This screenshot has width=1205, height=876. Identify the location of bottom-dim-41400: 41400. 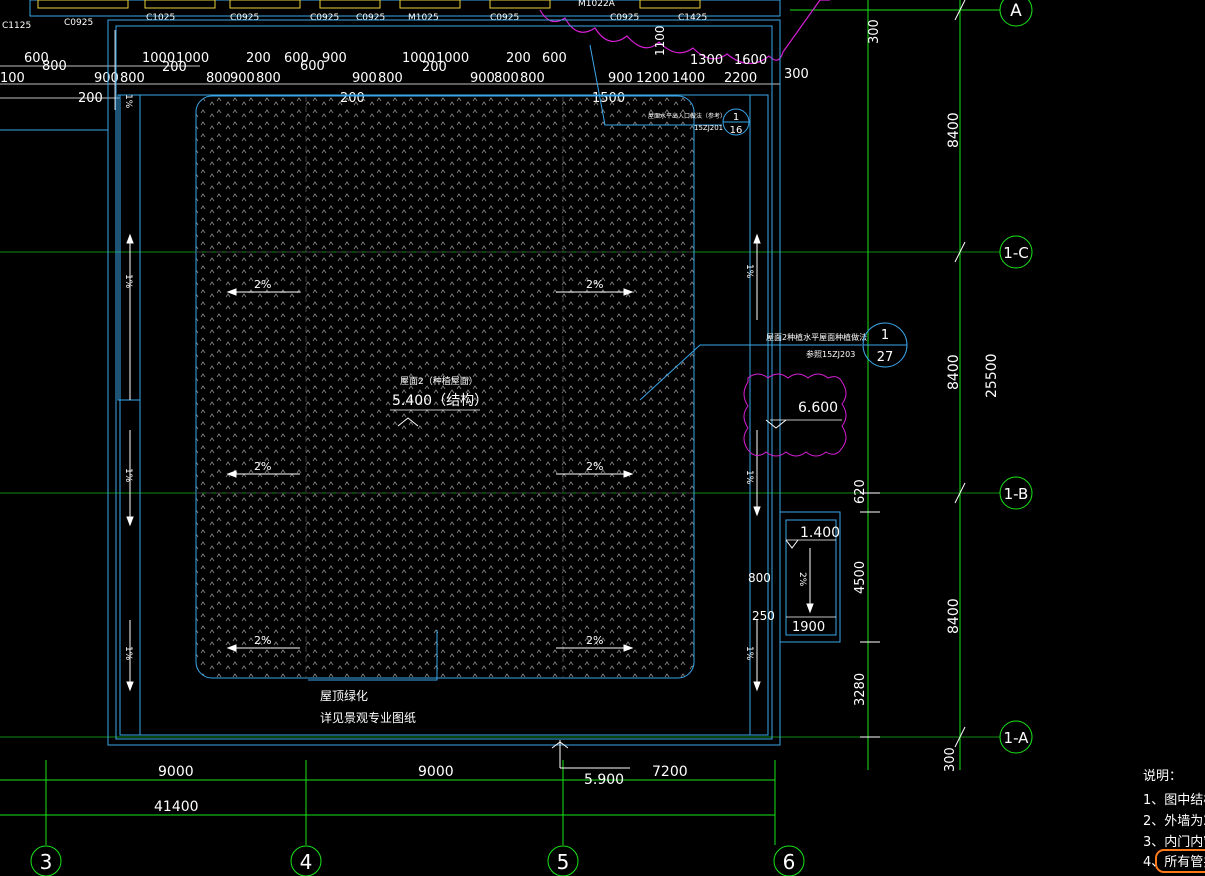
(176, 807).